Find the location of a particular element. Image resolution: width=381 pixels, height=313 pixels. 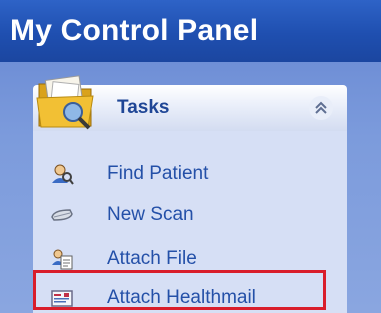

task-attach-file-label: Attach File is located at coordinates (152, 259).